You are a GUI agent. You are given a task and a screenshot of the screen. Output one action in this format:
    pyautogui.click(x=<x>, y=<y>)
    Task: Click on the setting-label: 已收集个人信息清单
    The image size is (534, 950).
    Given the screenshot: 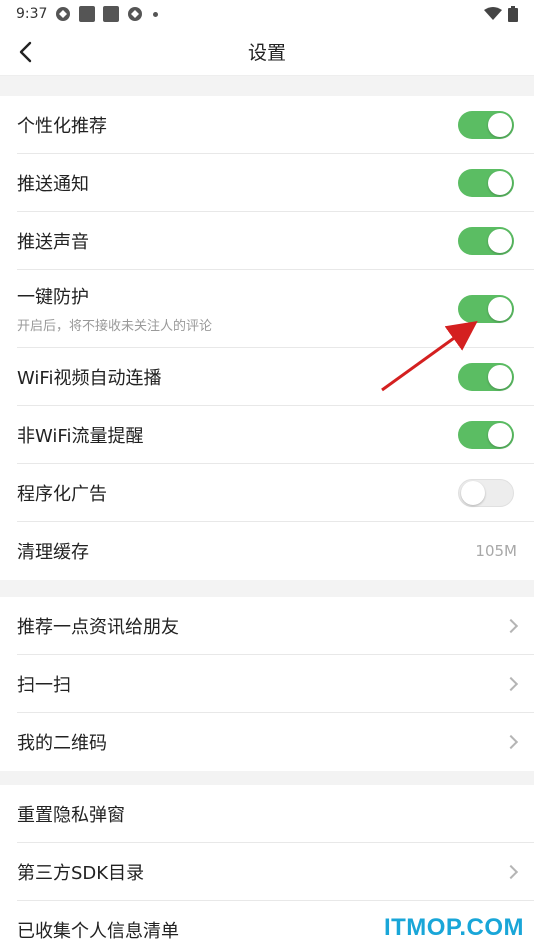 What is the action you would take?
    pyautogui.click(x=98, y=931)
    